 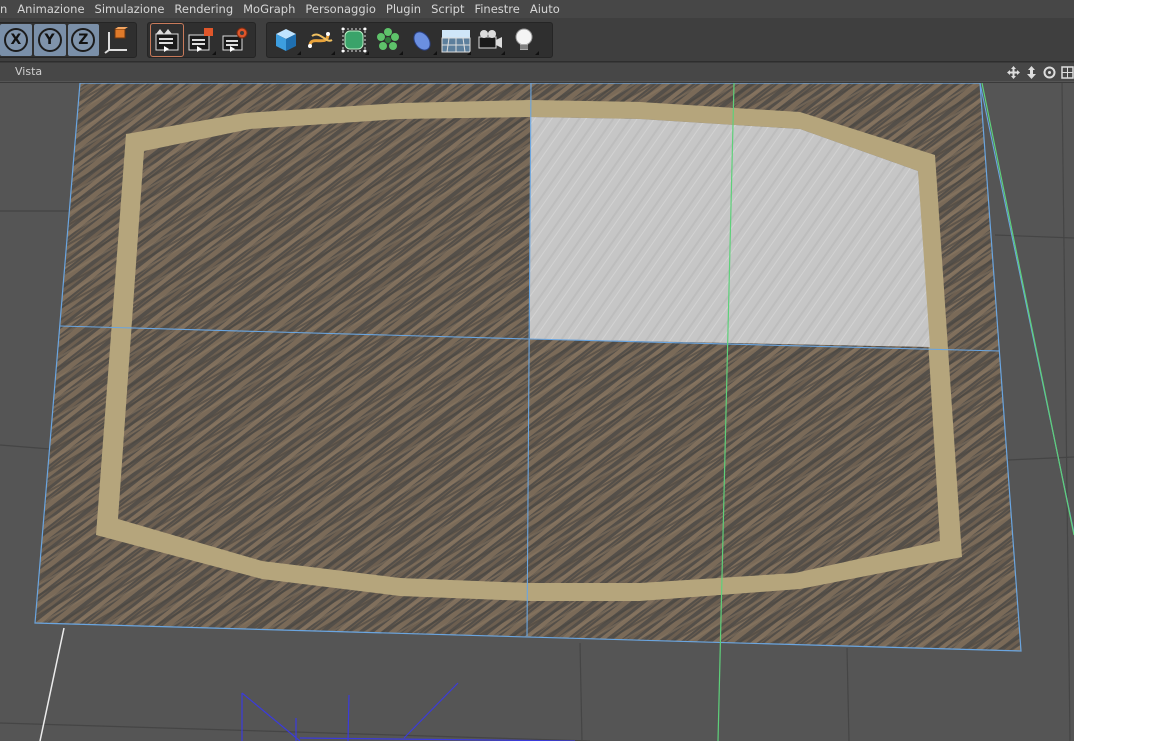 I want to click on rotate-view-icon, so click(x=1049, y=72).